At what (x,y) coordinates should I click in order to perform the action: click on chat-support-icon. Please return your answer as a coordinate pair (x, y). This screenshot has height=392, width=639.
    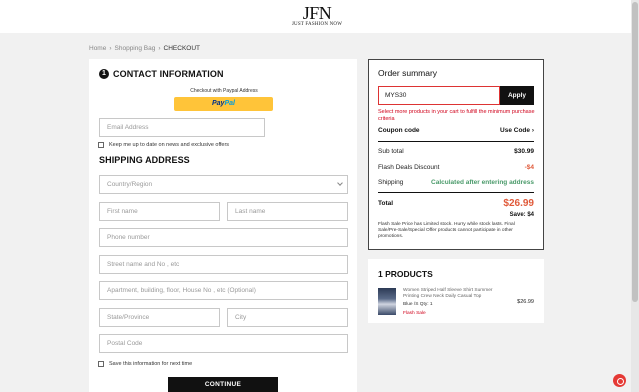
    Looking at the image, I should click on (619, 380).